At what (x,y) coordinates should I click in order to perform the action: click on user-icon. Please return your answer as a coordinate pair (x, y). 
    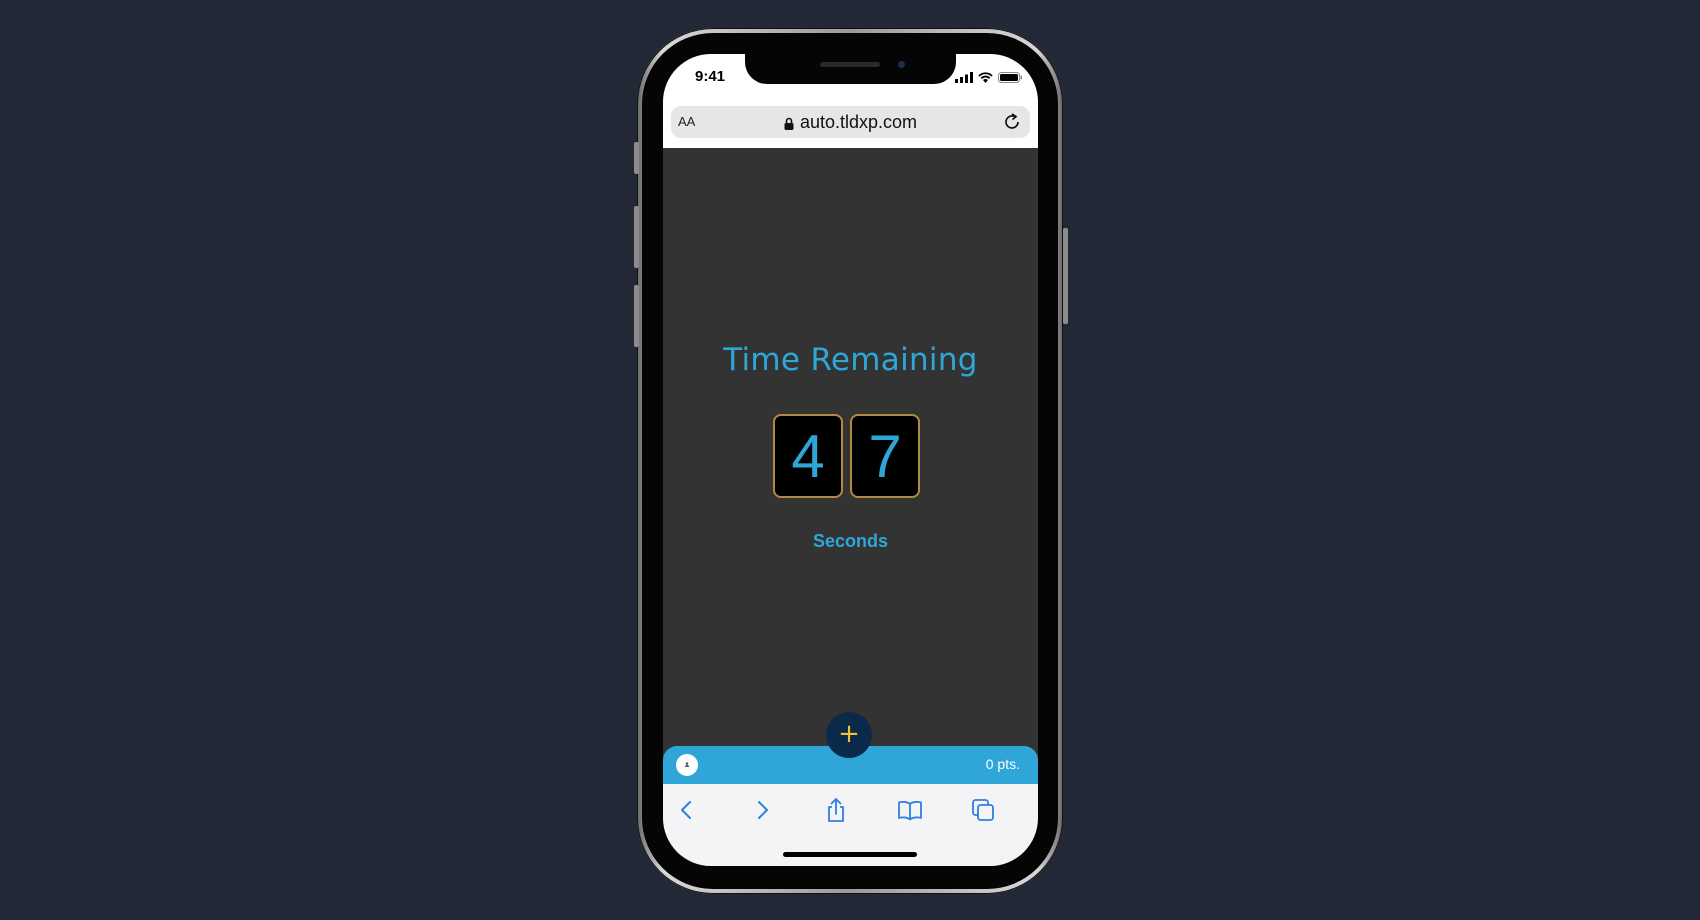
    Looking at the image, I should click on (687, 764).